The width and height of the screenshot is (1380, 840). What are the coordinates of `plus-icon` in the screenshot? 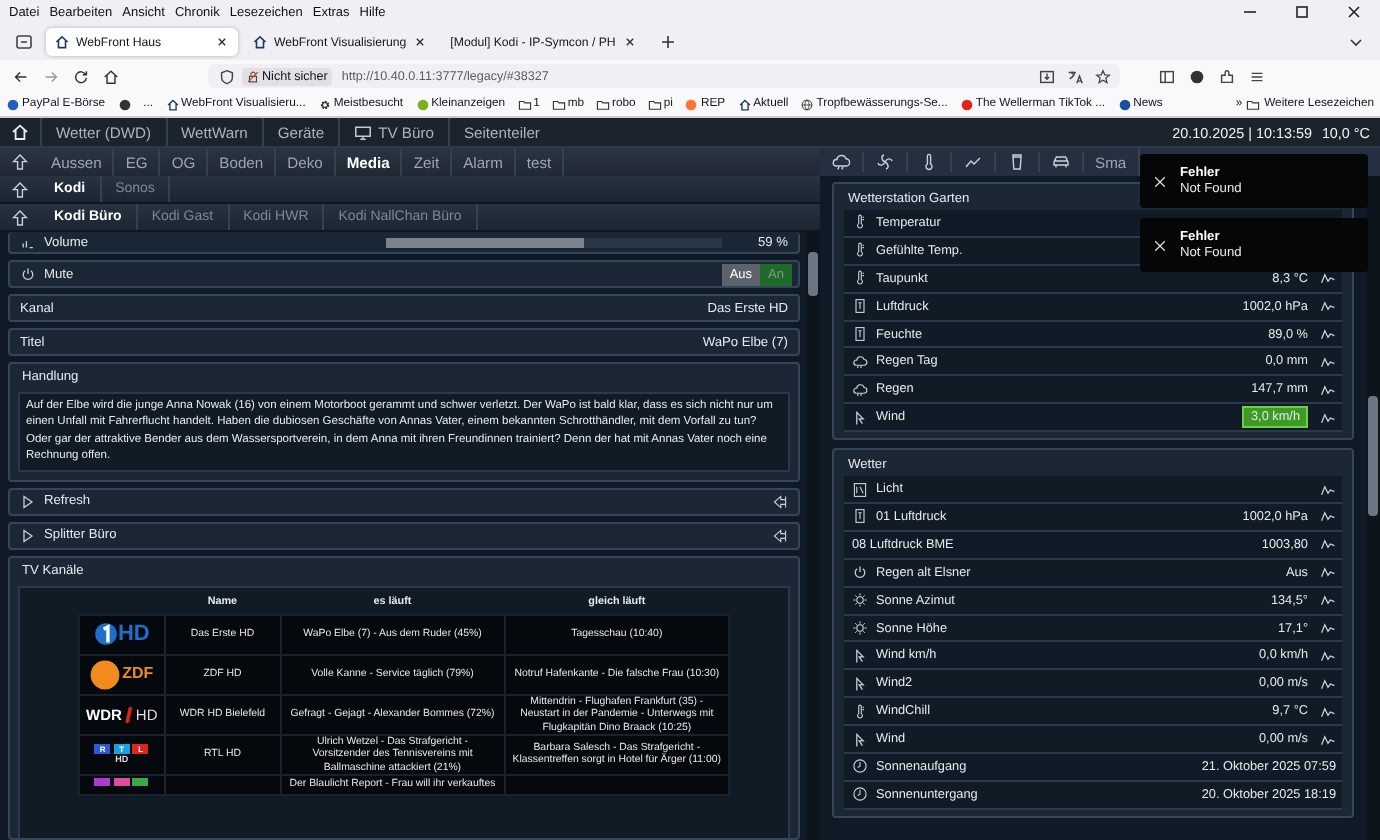 It's located at (667, 42).